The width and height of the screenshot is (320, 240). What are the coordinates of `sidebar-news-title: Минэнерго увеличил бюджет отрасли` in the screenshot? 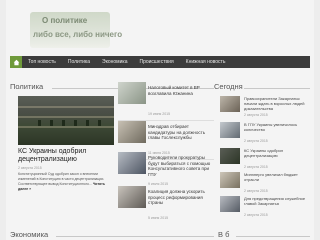 It's located at (277, 177).